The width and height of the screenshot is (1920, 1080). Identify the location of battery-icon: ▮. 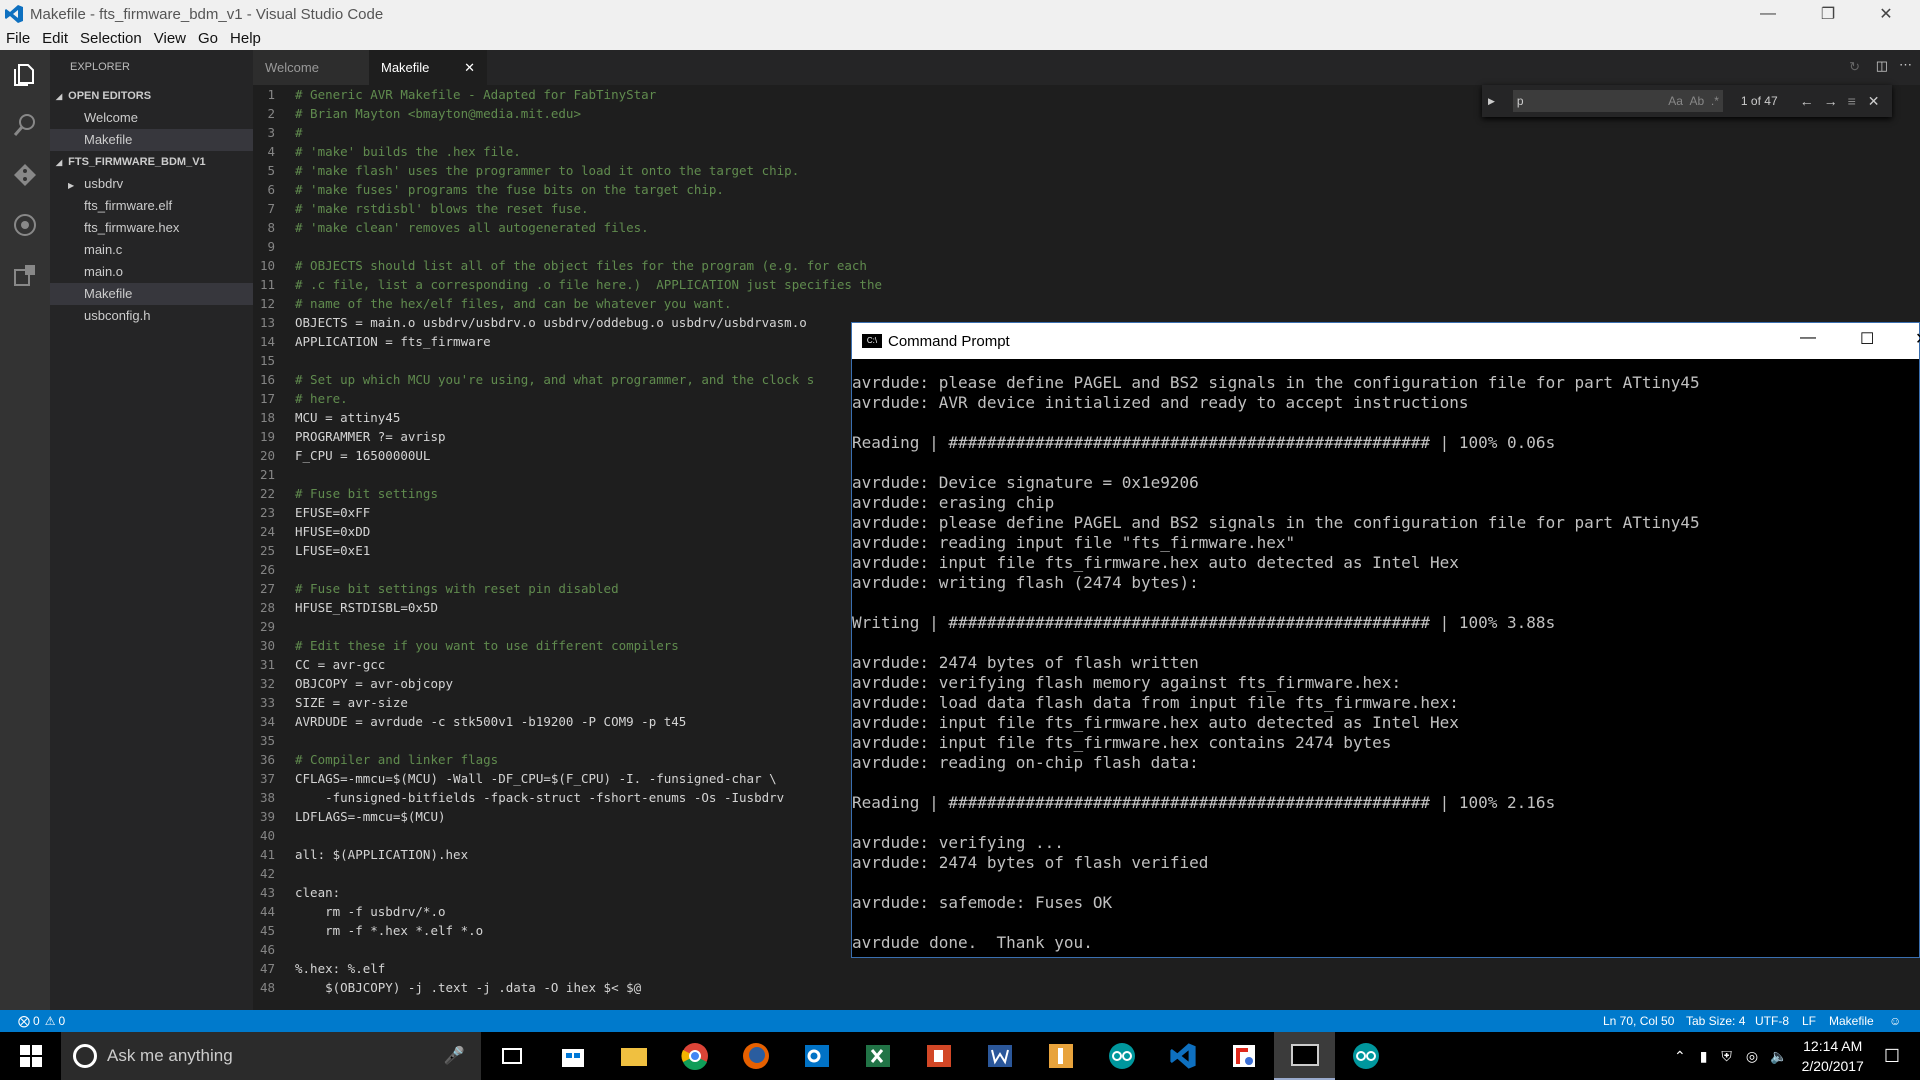
(1704, 1056).